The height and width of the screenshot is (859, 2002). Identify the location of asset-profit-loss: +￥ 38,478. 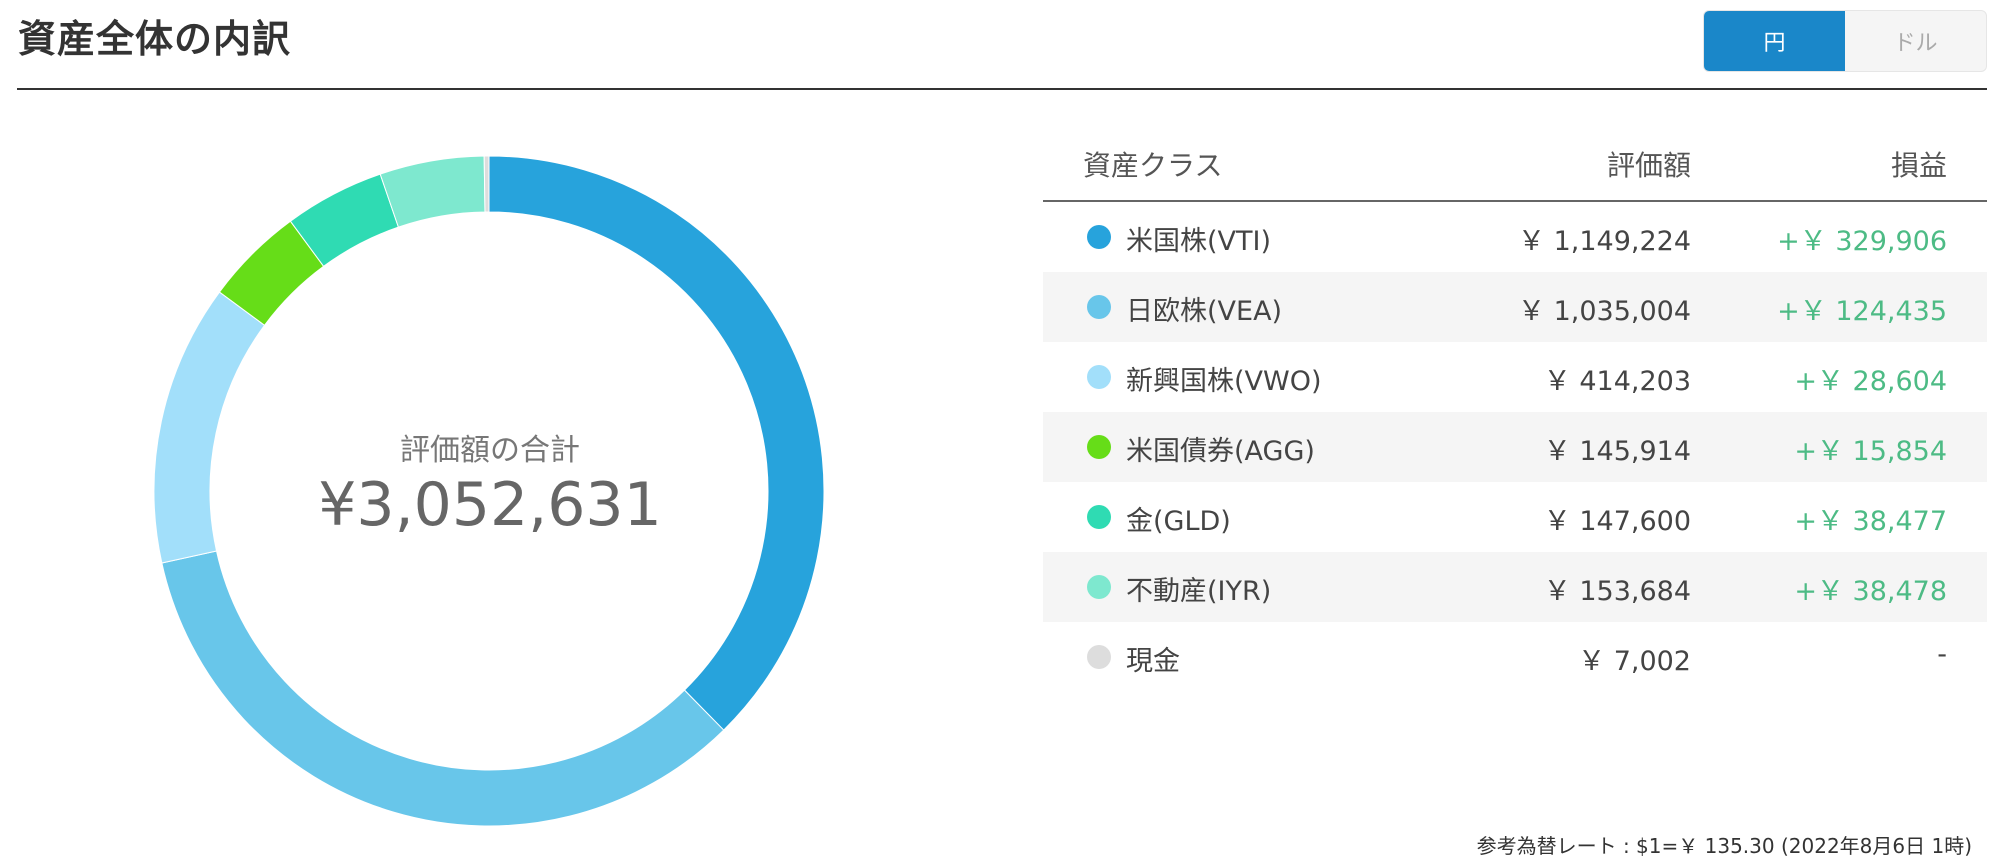
(1870, 591).